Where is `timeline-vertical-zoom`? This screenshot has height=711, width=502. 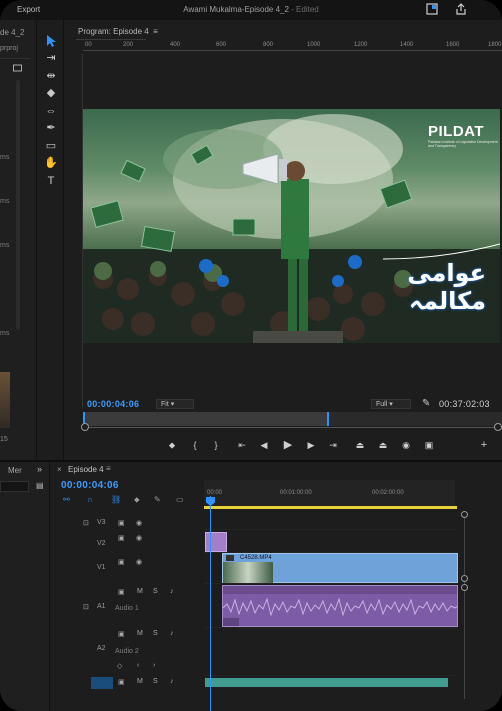
timeline-vertical-zoom is located at coordinates (465, 609).